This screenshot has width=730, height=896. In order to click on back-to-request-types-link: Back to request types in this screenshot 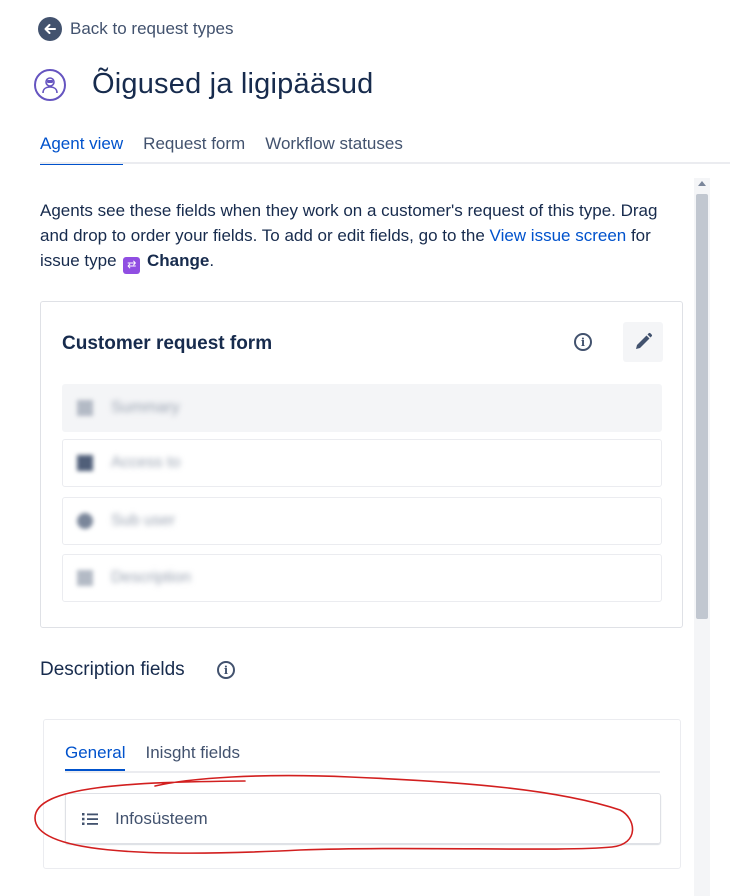, I will do `click(135, 29)`.